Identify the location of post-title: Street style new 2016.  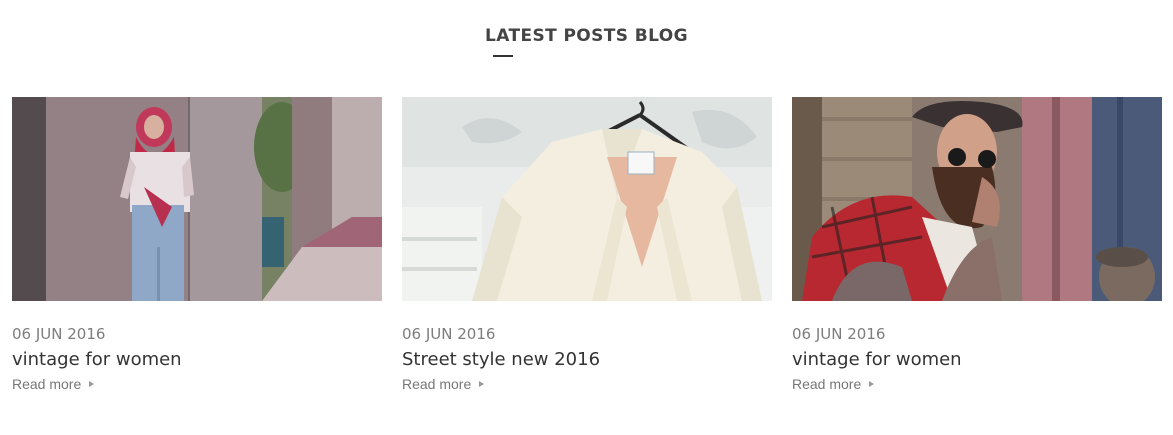
(587, 360).